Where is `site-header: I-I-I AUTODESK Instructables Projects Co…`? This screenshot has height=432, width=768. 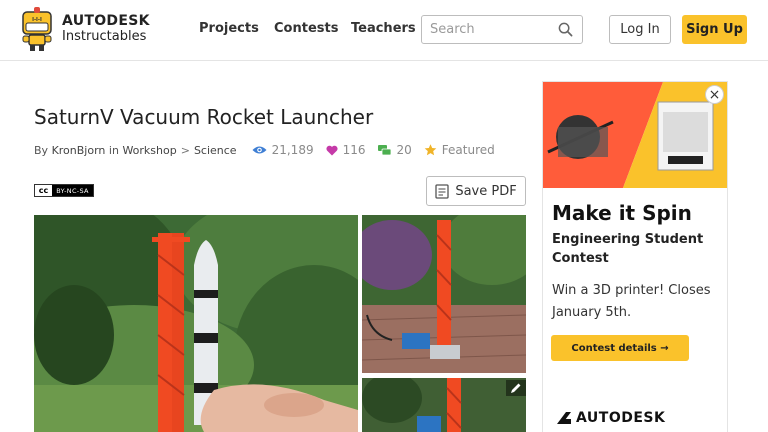
site-header: I-I-I AUTODESK Instructables Projects Co… is located at coordinates (384, 30).